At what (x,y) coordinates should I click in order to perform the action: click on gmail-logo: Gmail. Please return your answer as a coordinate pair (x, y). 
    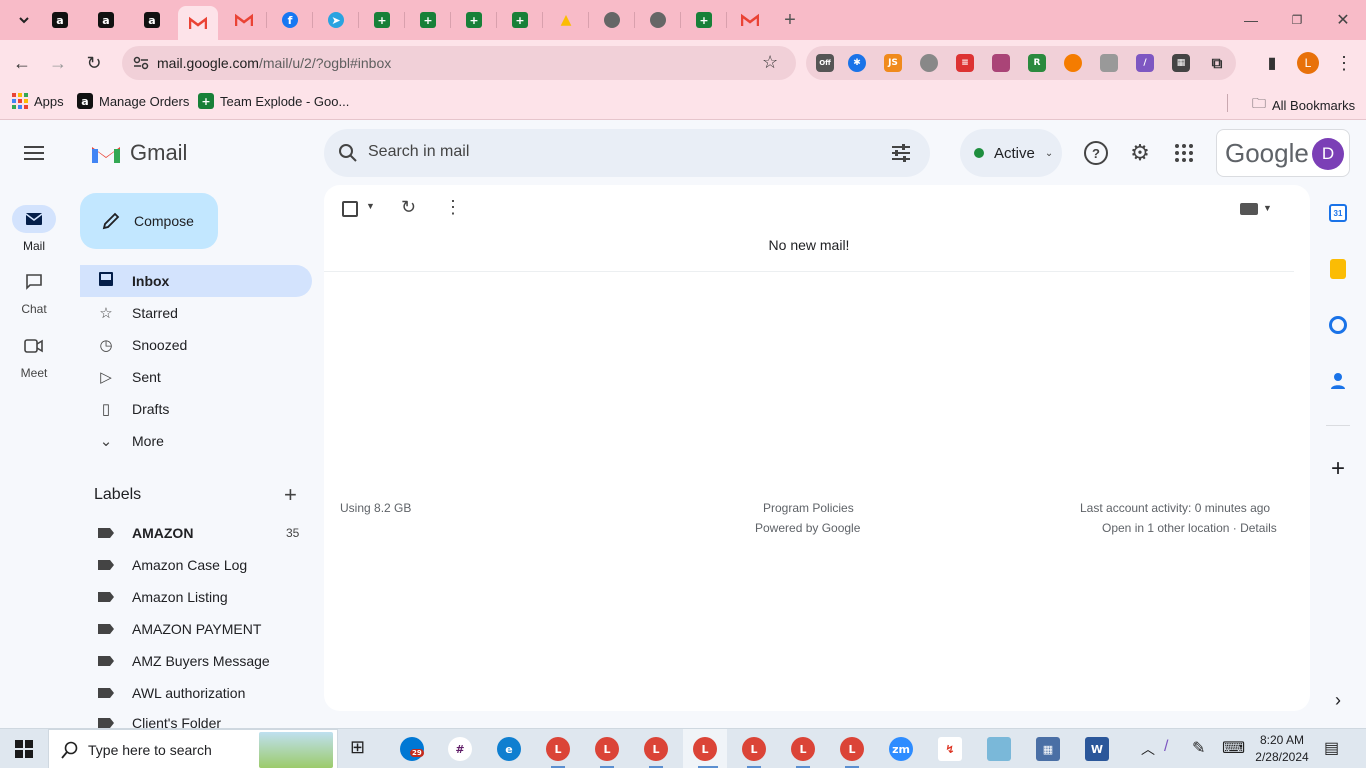
    Looking at the image, I should click on (138, 153).